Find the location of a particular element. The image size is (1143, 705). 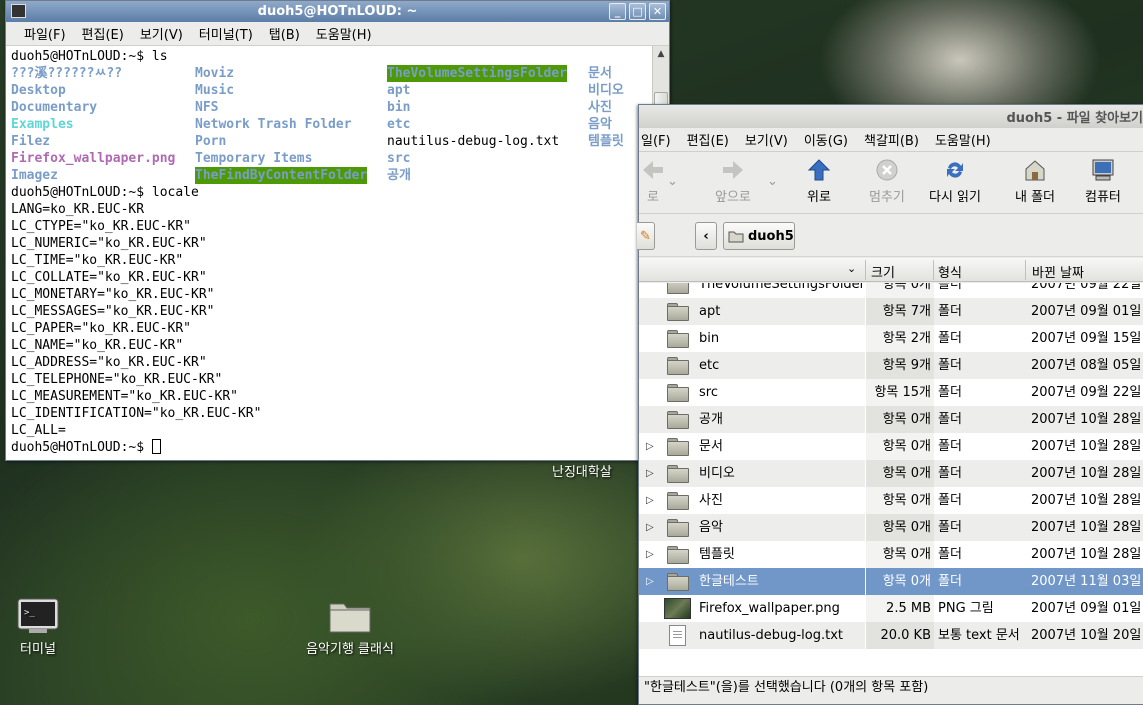

stop-button: 멈추기 is located at coordinates (887, 181).